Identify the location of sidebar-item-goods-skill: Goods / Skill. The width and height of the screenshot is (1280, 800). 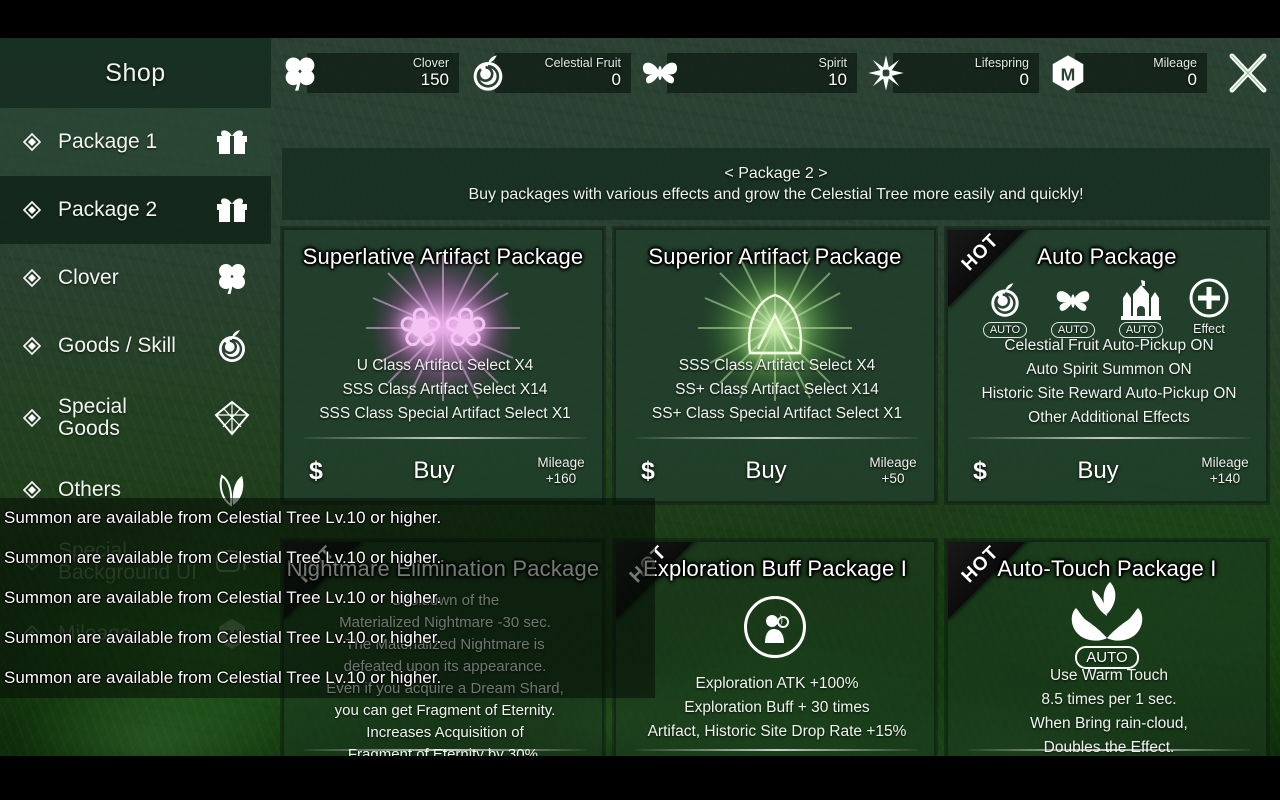
(135, 346).